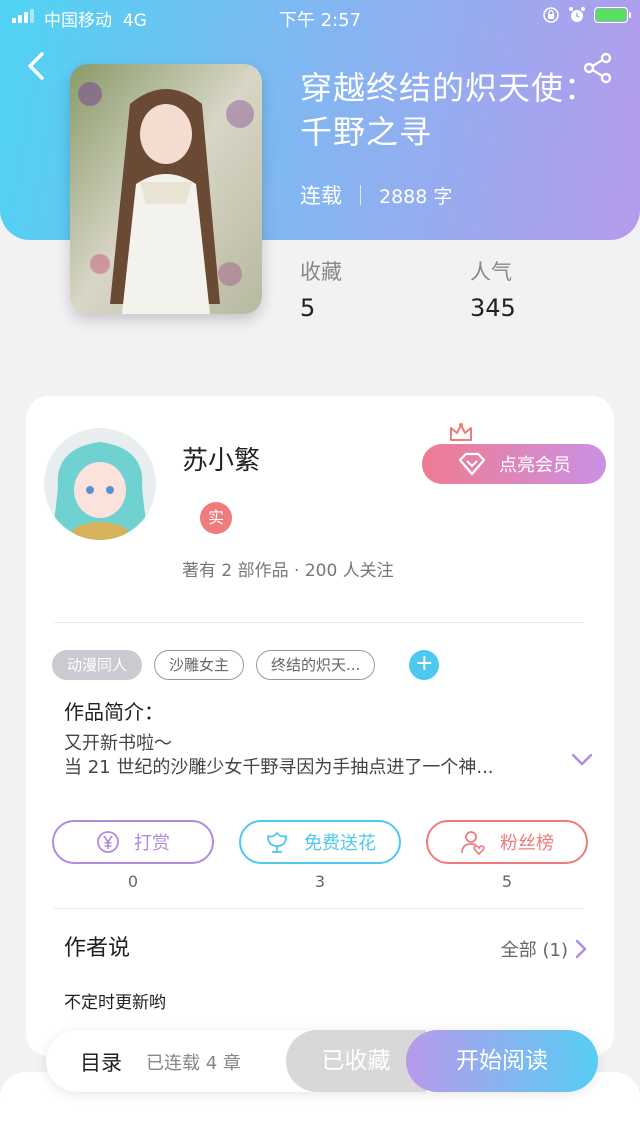 The width and height of the screenshot is (640, 1138). I want to click on yen-icon, so click(108, 842).